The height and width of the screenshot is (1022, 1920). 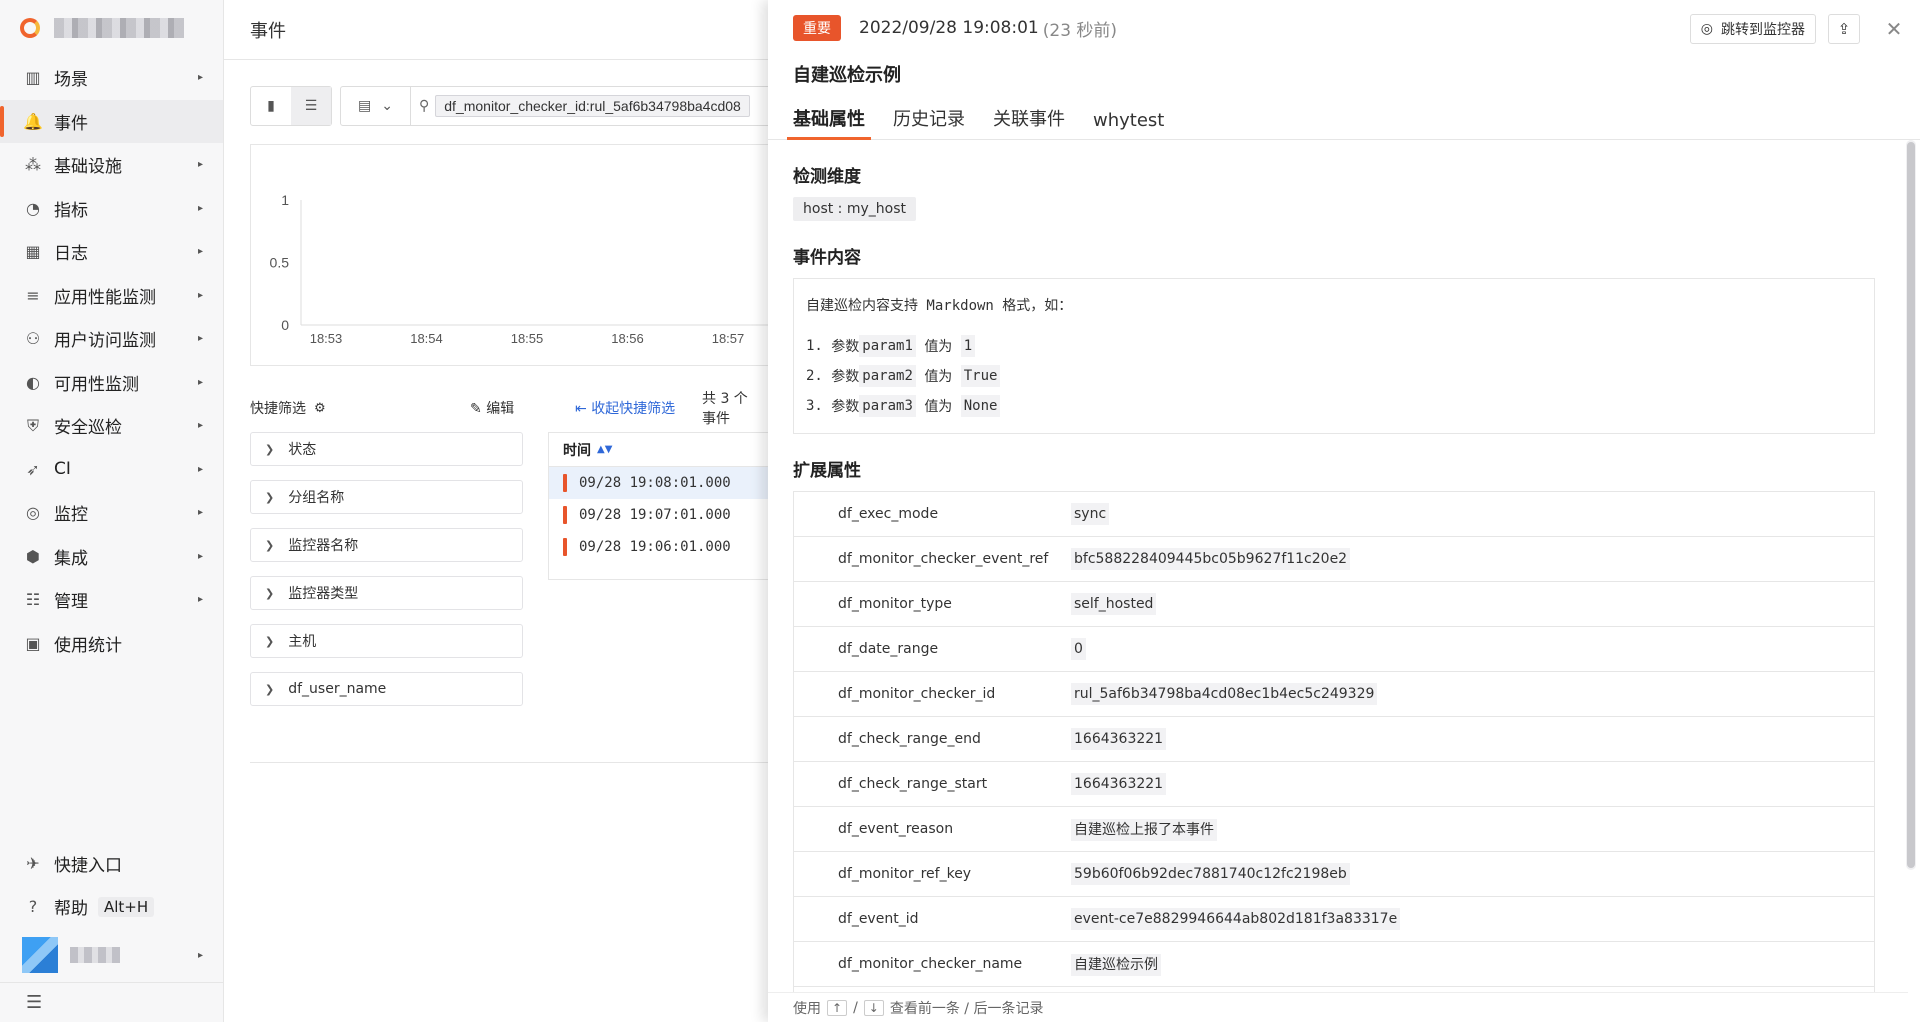 I want to click on sidebar-item-9: ➶ CI ▸, so click(x=111, y=470).